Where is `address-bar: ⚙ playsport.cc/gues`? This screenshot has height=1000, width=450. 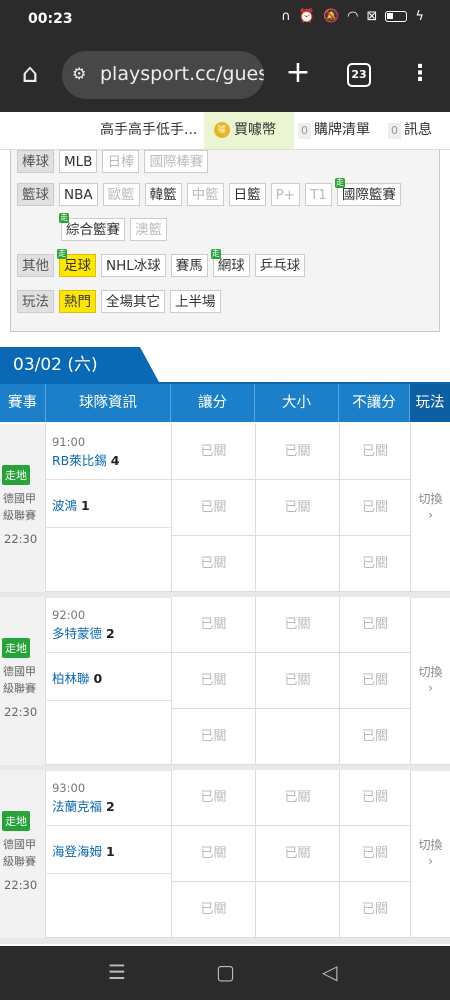
address-bar: ⚙ playsport.cc/gues is located at coordinates (163, 75).